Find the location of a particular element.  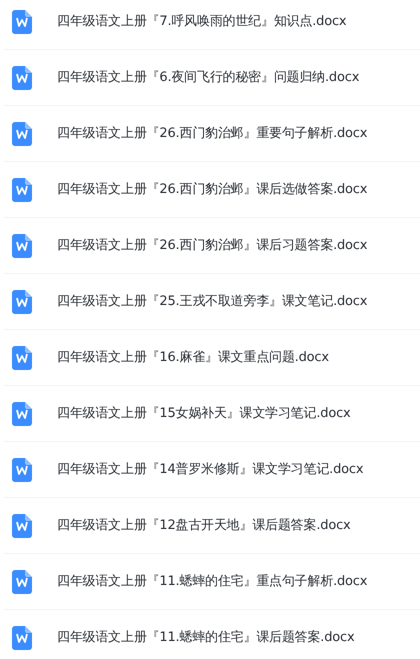

file-name: 四年级语文上册『11.蟋蟀的住宅』重点句子解析.docx is located at coordinates (212, 581).